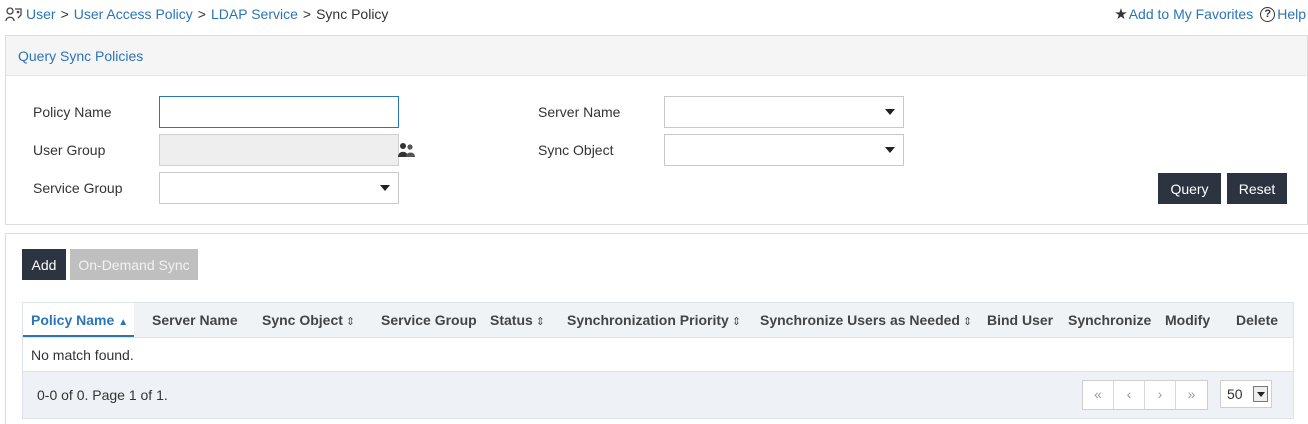 The image size is (1308, 424). I want to click on empty-message: No match found., so click(658, 355).